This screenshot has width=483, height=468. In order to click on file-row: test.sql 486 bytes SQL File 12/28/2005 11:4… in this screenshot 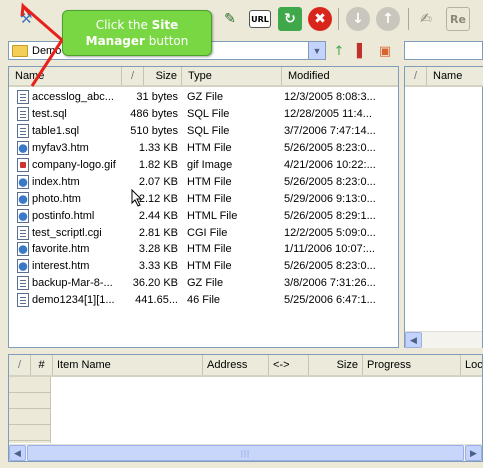, I will do `click(203, 114)`.